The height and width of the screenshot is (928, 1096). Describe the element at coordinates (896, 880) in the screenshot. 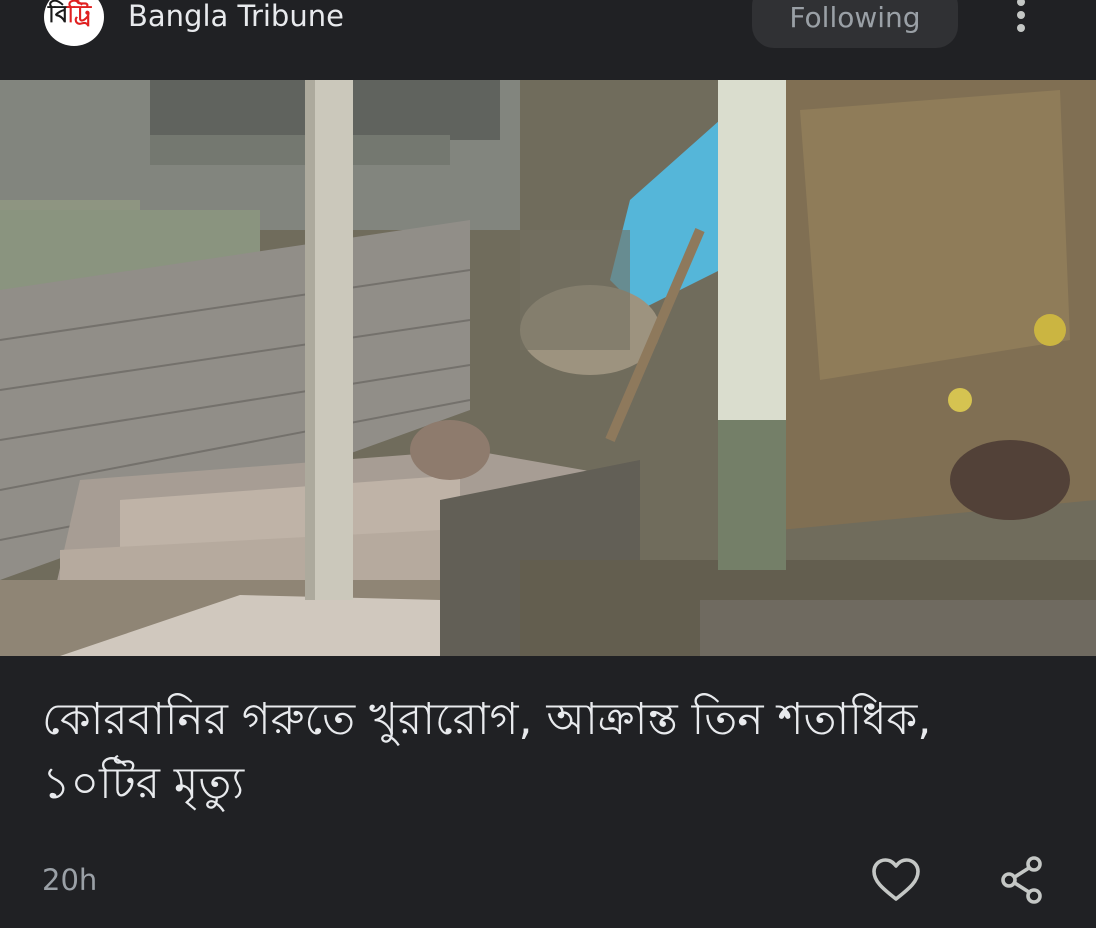

I see `heart-icon` at that location.